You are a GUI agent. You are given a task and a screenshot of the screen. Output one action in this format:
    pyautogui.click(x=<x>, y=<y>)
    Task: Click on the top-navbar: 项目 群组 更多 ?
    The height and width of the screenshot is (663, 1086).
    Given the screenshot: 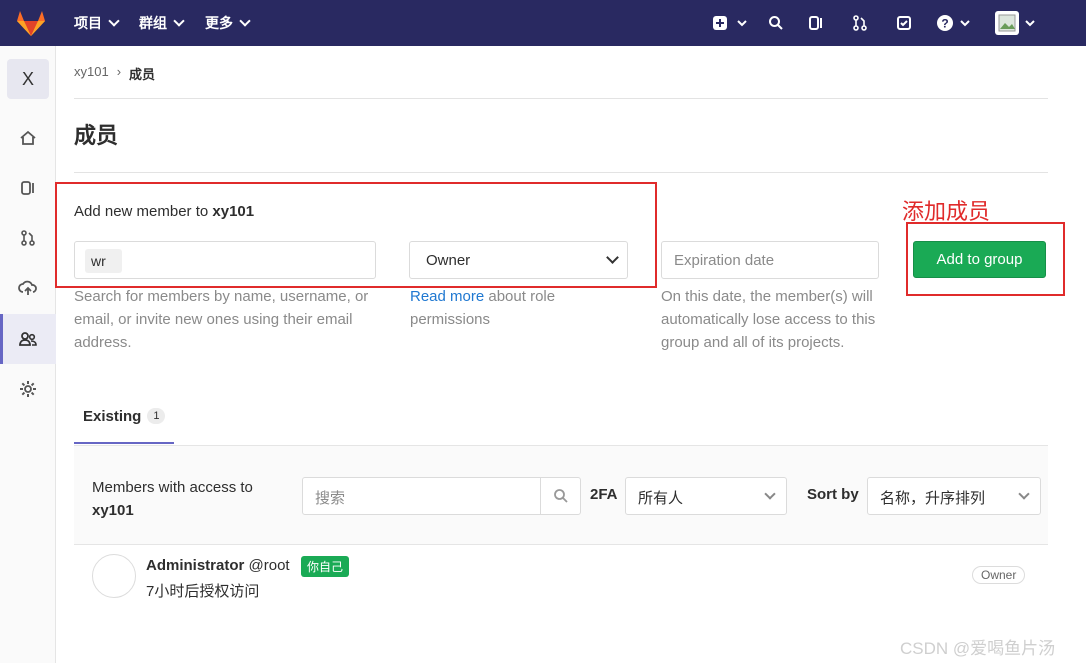 What is the action you would take?
    pyautogui.click(x=543, y=23)
    